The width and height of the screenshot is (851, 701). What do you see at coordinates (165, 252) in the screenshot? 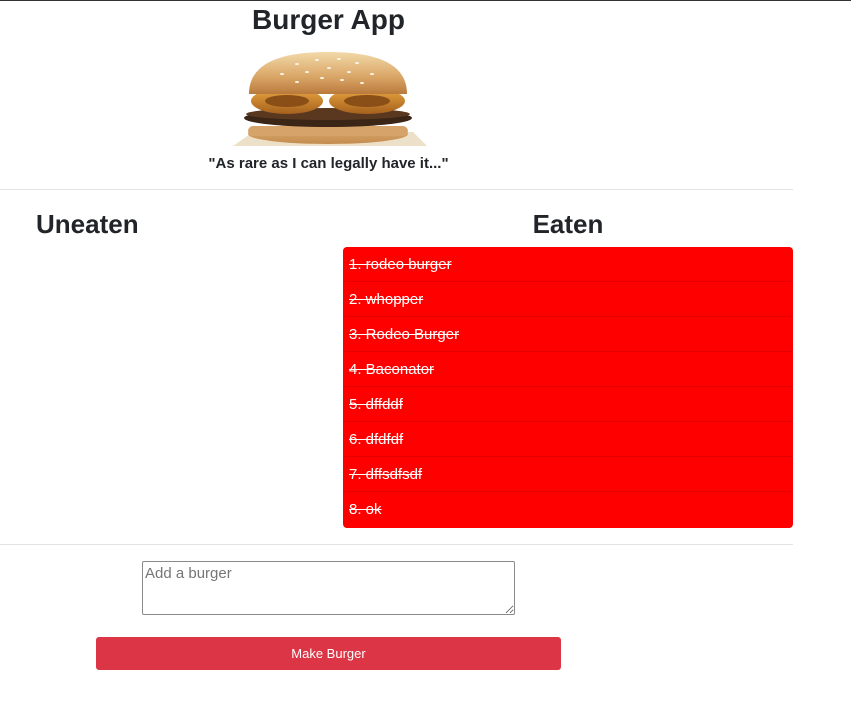
I see `uneaten-list` at bounding box center [165, 252].